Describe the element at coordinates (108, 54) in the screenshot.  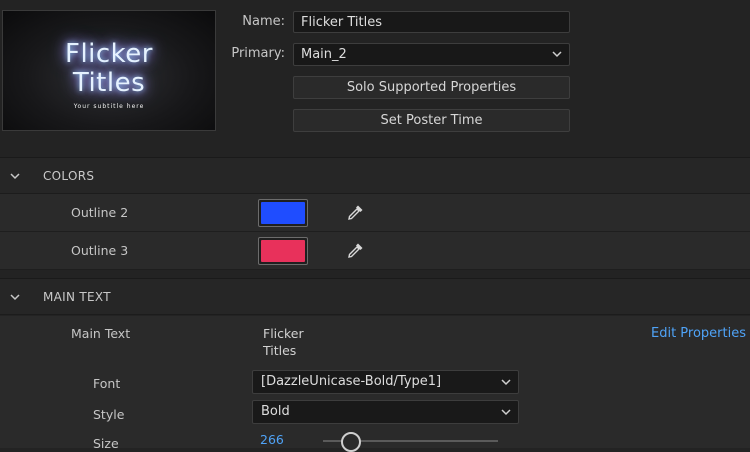
I see `preview-title-line1: Flicker` at that location.